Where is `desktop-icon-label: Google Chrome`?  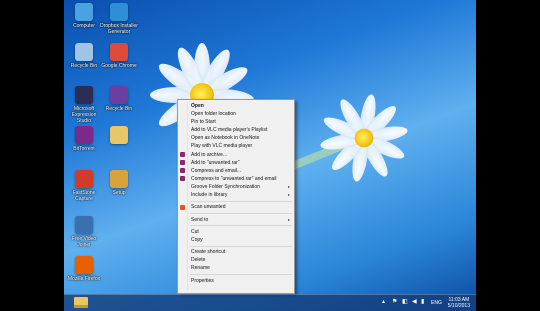
desktop-icon-label: Google Chrome is located at coordinates (119, 66).